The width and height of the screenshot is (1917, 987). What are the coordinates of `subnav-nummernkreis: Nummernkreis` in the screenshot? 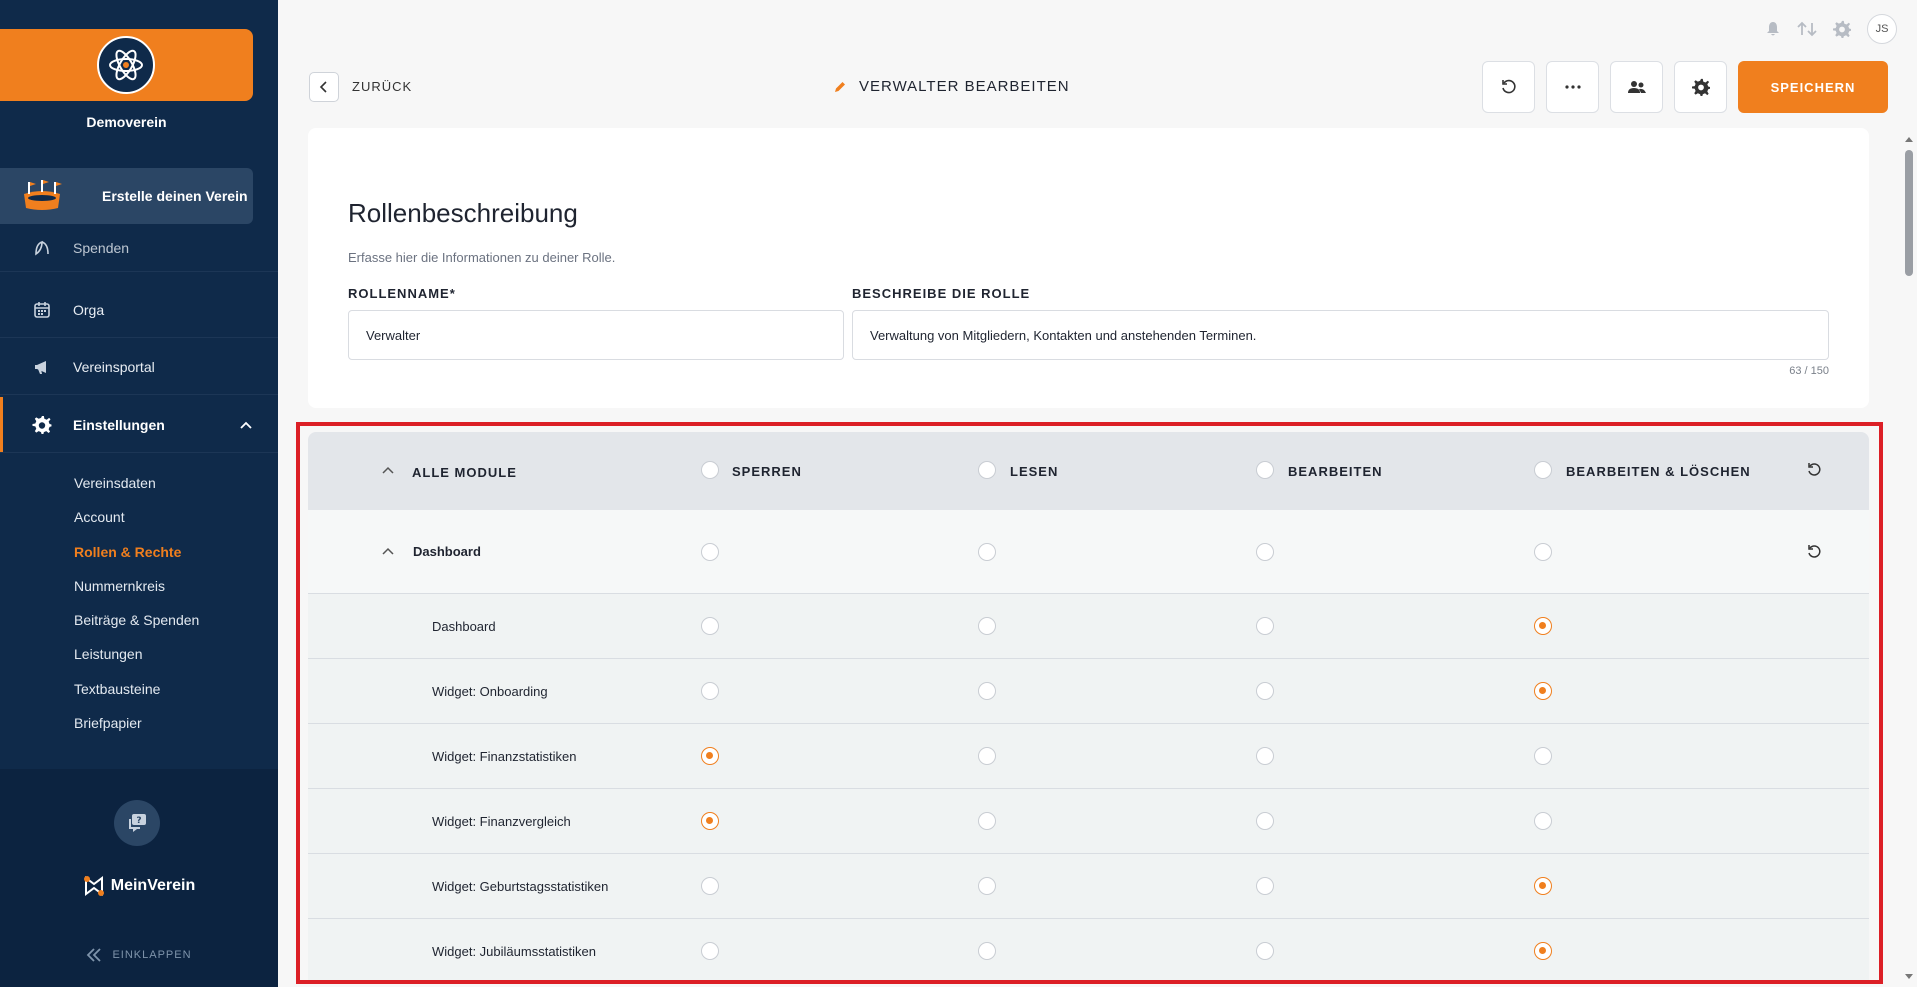 It's located at (119, 586).